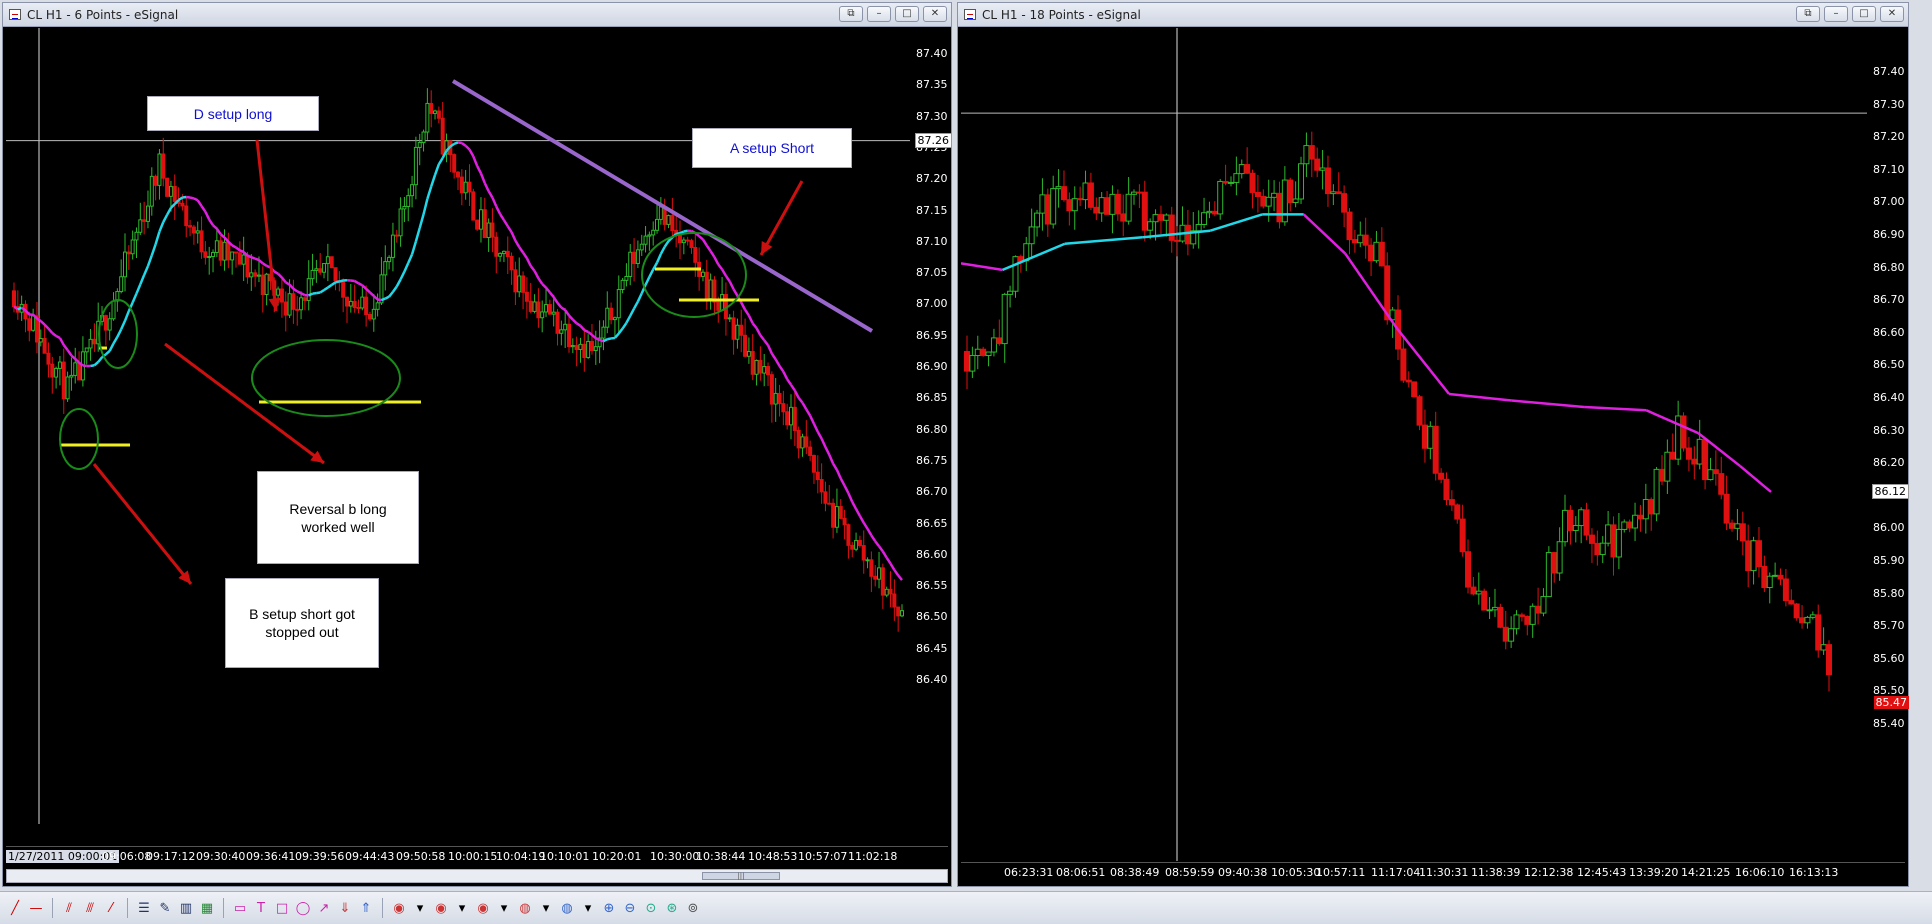  I want to click on right-title-bar: CL H1 - 18 Points - eSignal ⧉ – □ ✕, so click(1433, 15).